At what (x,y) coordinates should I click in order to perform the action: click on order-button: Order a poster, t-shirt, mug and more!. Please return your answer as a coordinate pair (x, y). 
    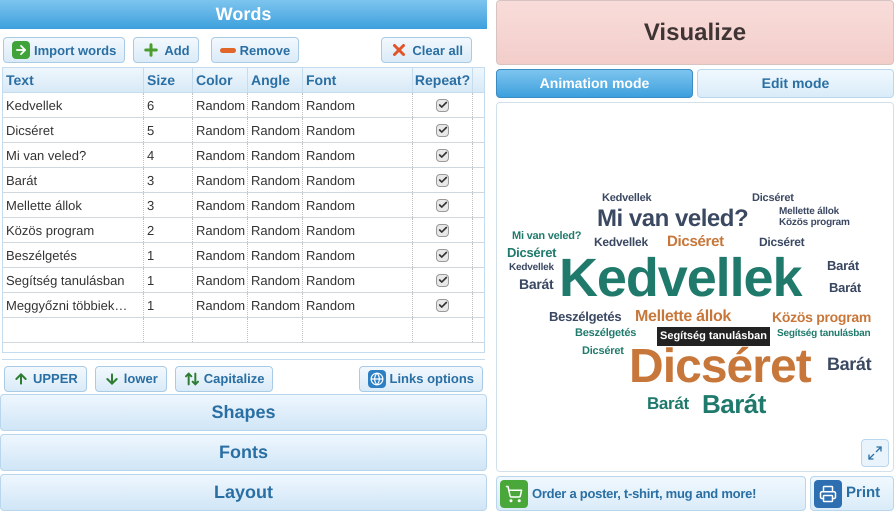
    Looking at the image, I should click on (651, 493).